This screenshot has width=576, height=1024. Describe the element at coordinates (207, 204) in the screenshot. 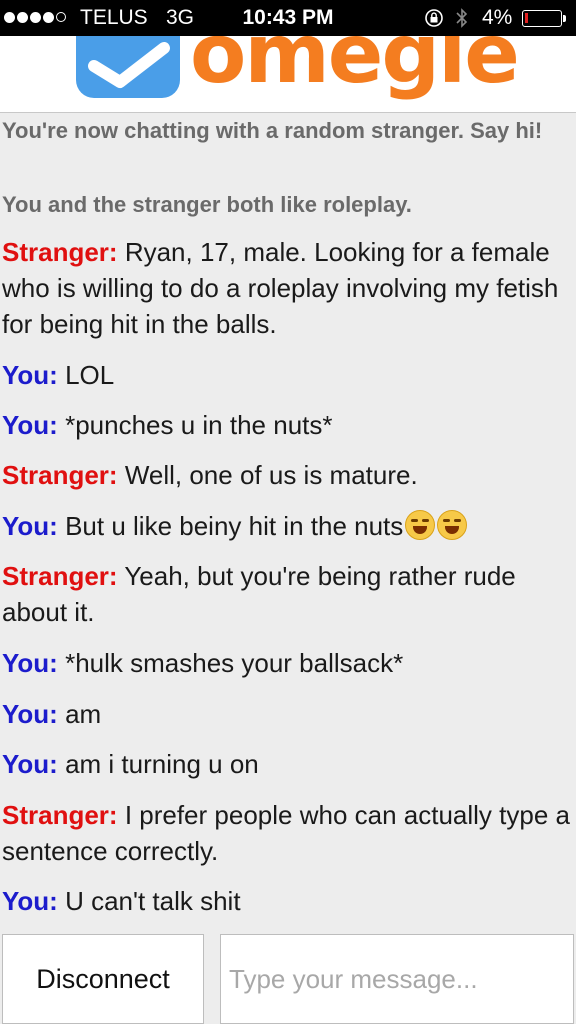

I see `system-message-common-interest: You and the stranger both like roleplay.` at that location.